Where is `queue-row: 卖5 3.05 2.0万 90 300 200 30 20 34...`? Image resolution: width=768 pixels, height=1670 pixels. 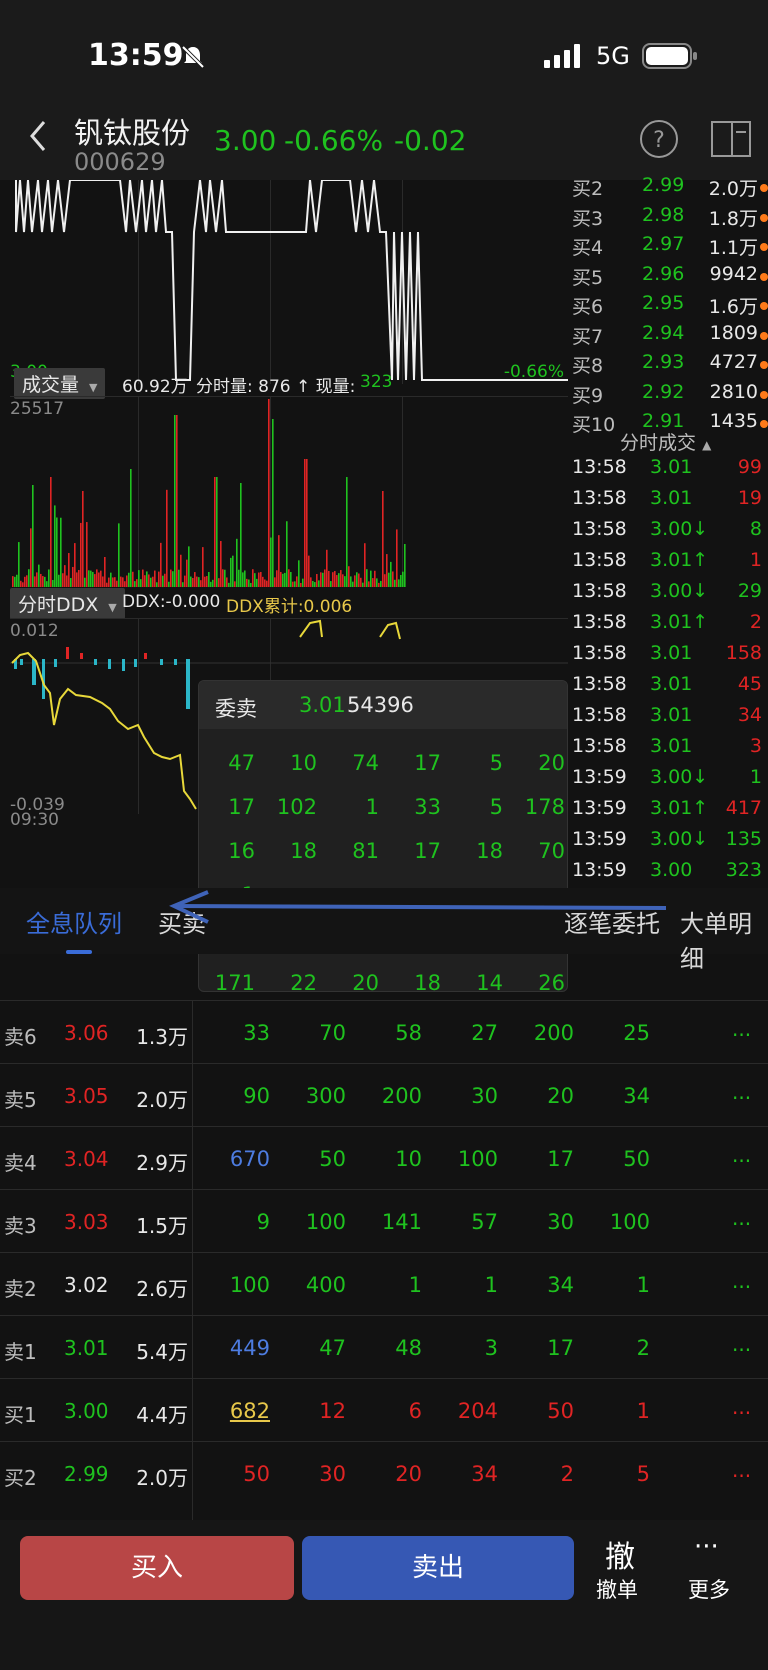 queue-row: 卖5 3.05 2.0万 90 300 200 30 20 34... is located at coordinates (384, 1094).